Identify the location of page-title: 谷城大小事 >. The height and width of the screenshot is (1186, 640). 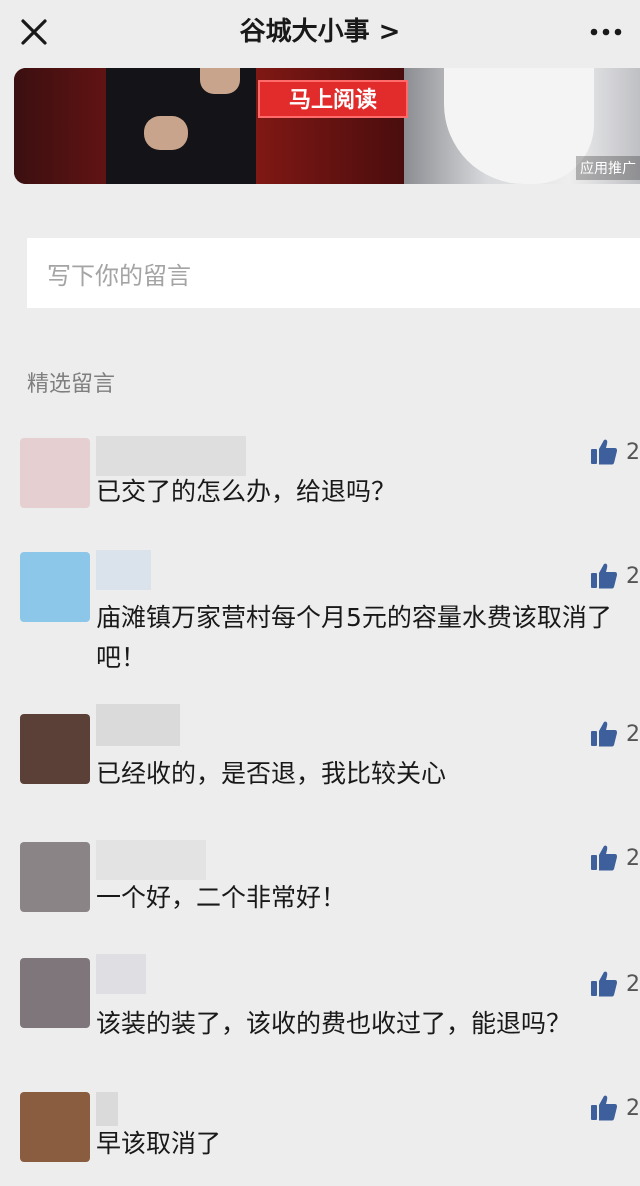
(320, 32).